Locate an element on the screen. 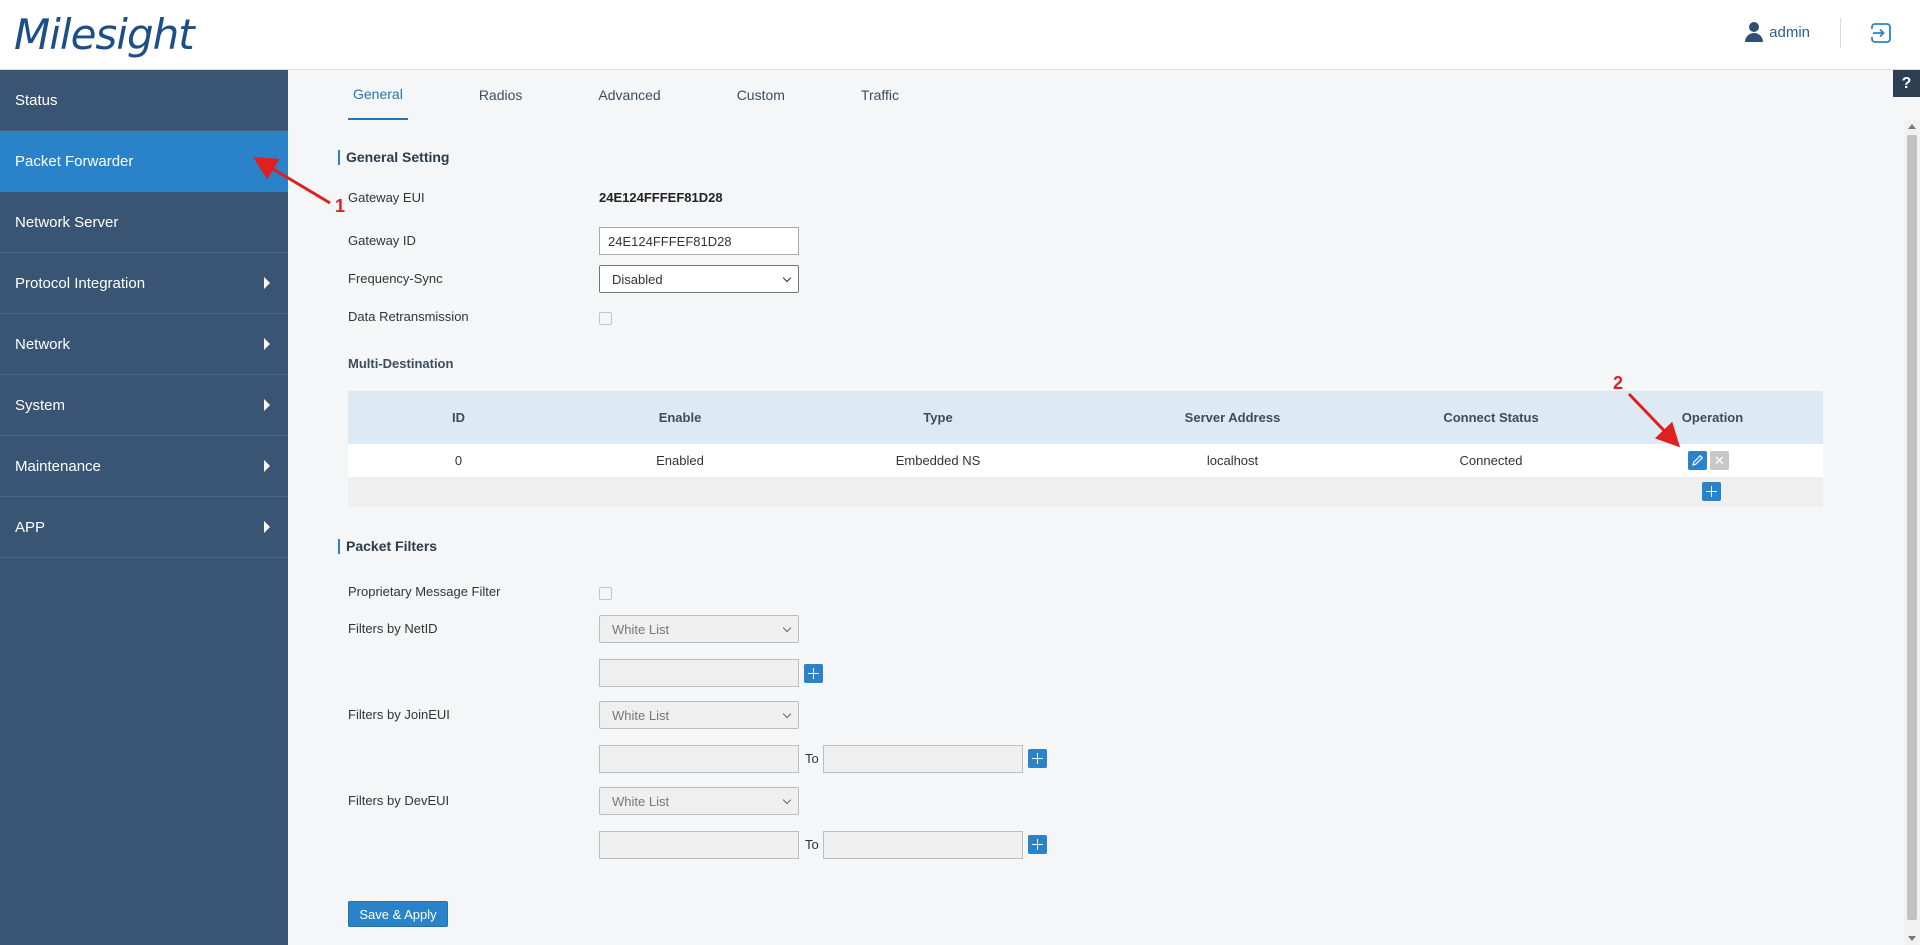  annotation-number-1: 1 is located at coordinates (340, 206).